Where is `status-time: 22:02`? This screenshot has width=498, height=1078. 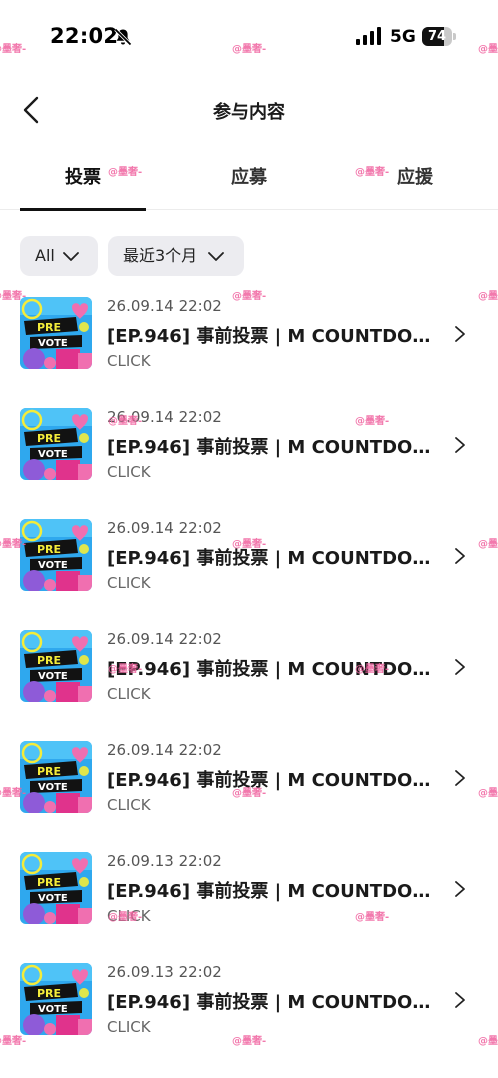
status-time: 22:02 is located at coordinates (84, 36).